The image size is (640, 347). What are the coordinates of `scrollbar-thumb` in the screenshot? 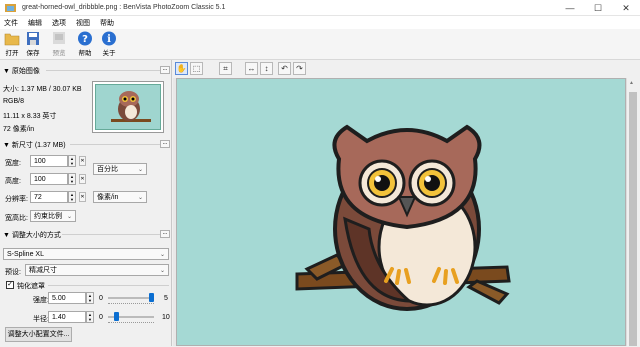 It's located at (633, 219).